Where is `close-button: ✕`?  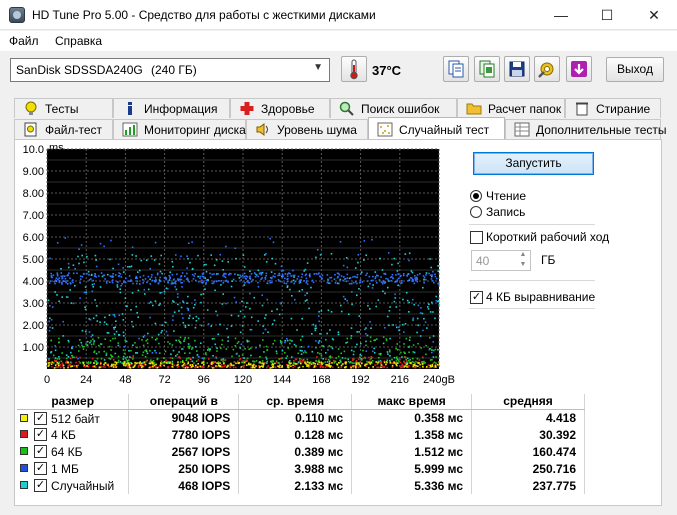
close-button: ✕ is located at coordinates (654, 15).